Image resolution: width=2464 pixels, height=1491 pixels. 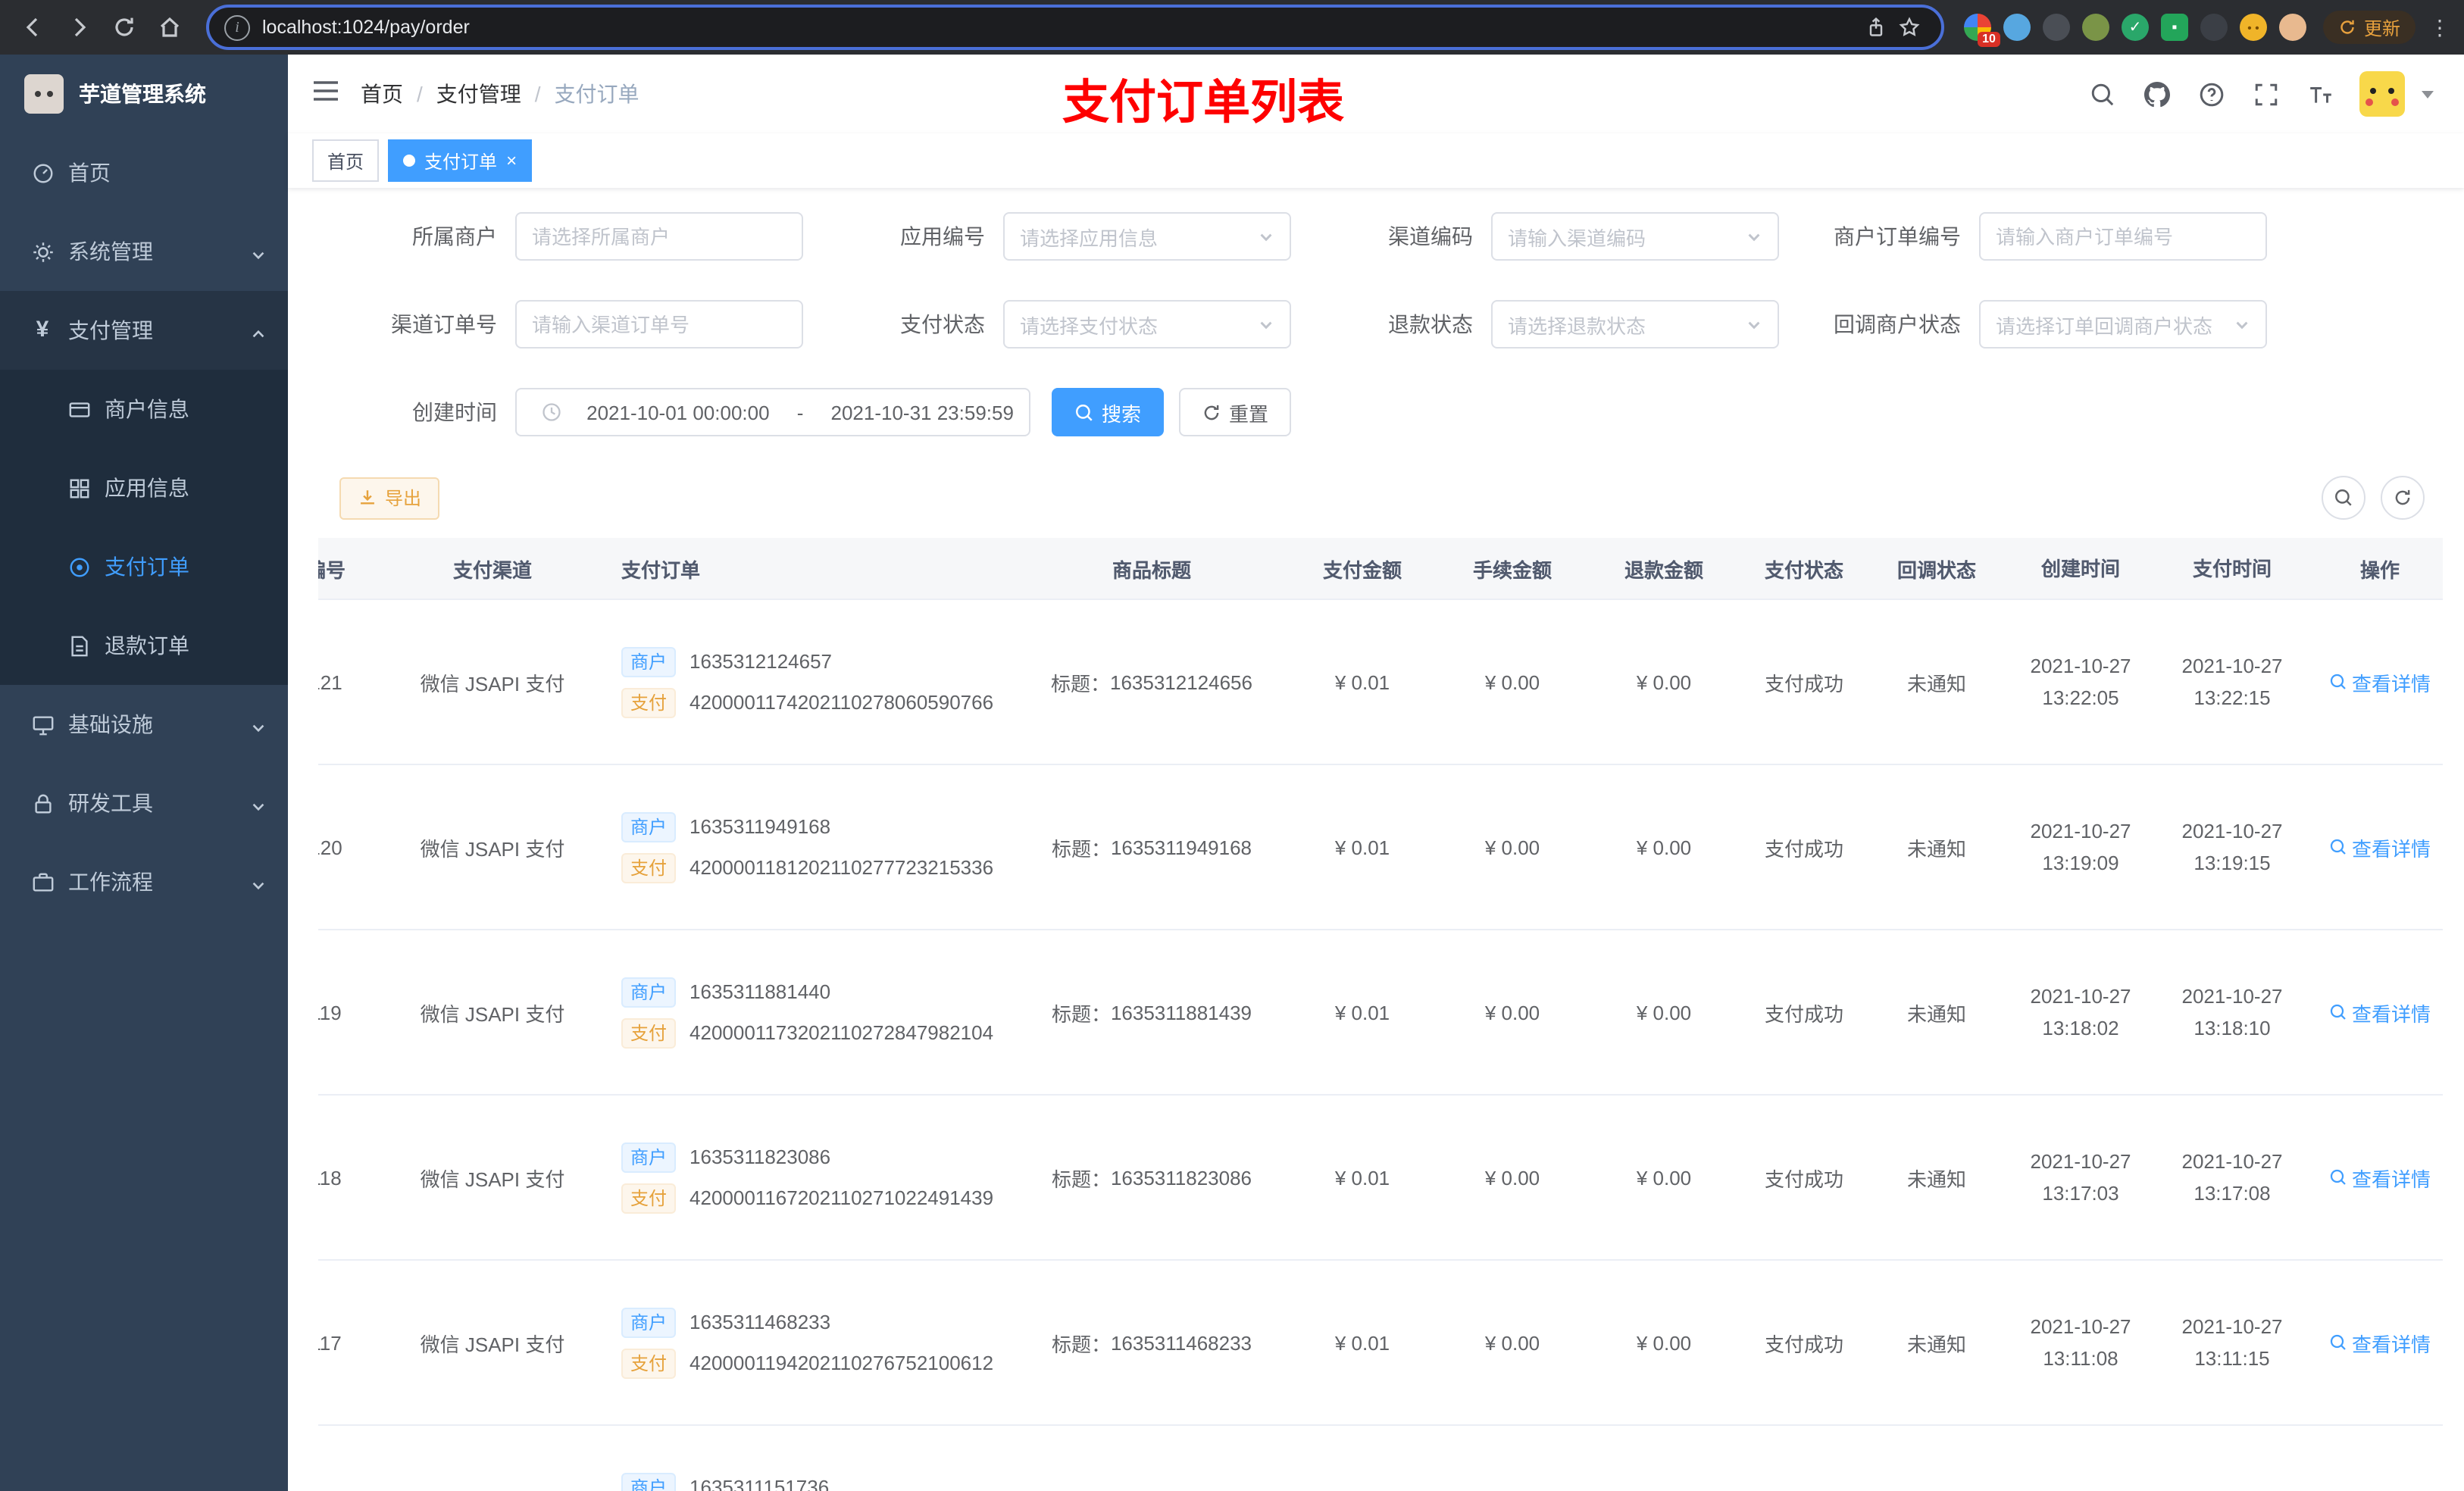 I want to click on cell-pay-time: 2021-10-27 13:22:15, so click(x=2232, y=682).